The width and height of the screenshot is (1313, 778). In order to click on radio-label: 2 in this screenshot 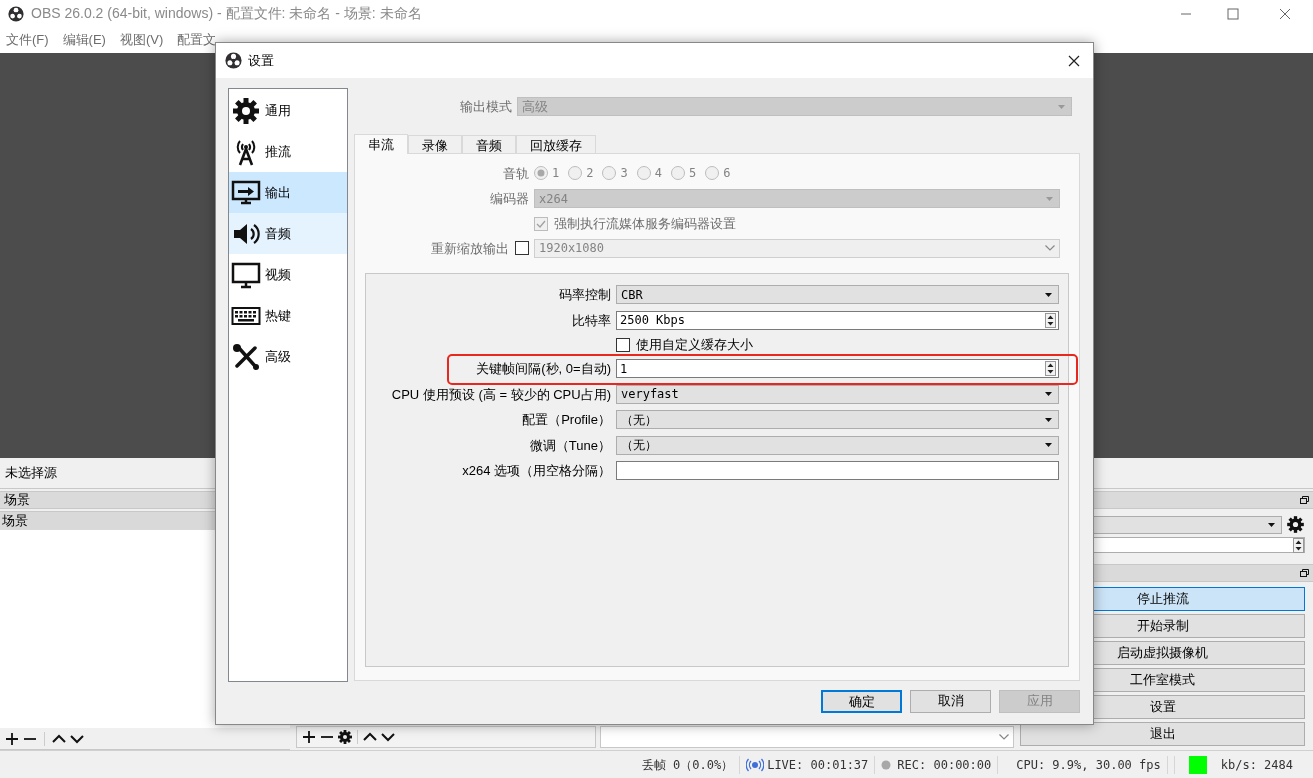, I will do `click(590, 174)`.